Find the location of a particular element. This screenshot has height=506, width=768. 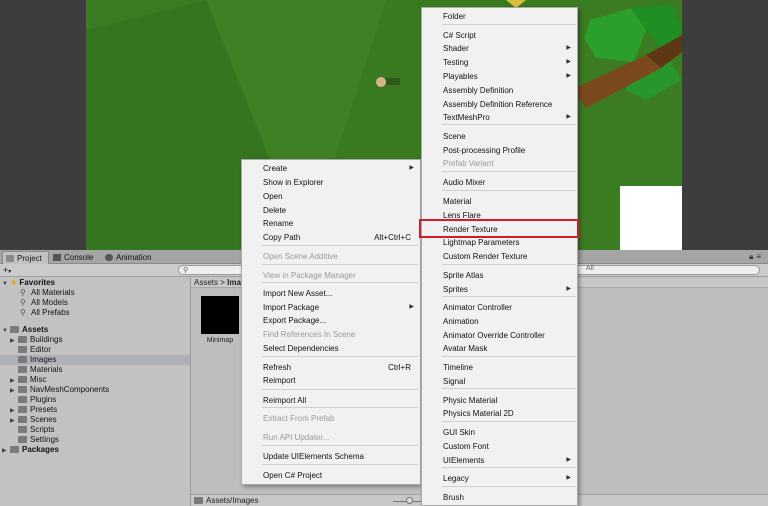

tree-folder-settings: Settings is located at coordinates (34, 440).